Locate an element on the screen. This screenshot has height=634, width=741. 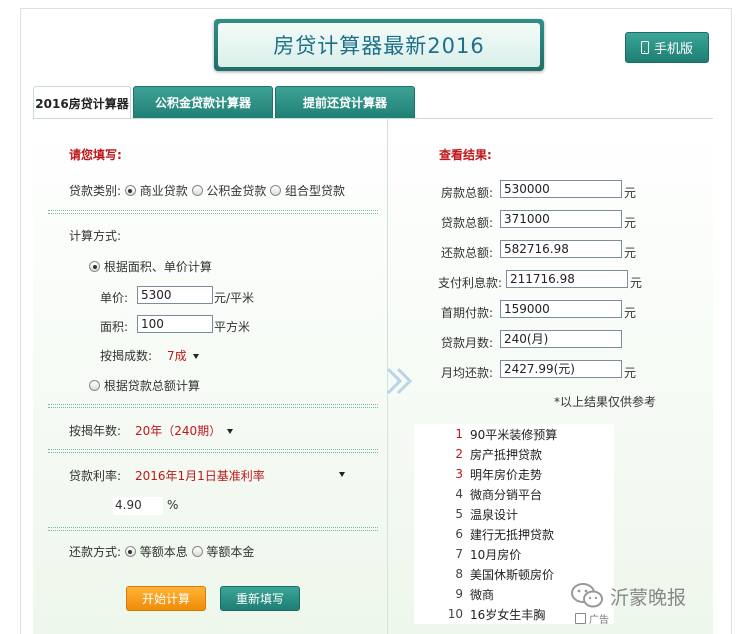
results-note: *以上结果仅供参考 is located at coordinates (605, 402).